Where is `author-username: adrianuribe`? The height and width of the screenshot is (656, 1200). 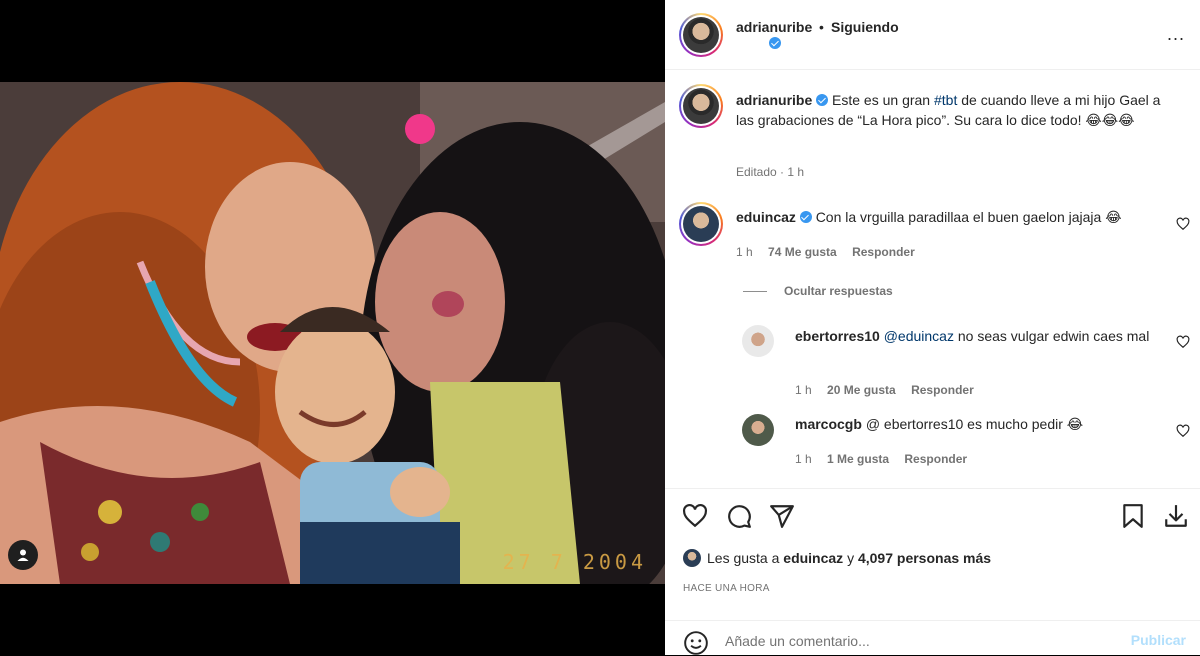 author-username: adrianuribe is located at coordinates (774, 27).